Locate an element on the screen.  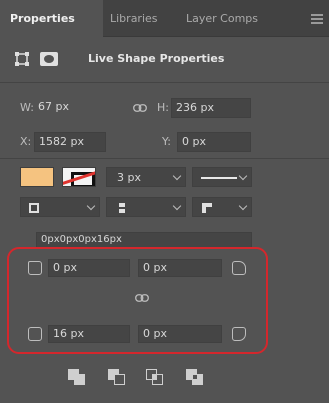
panel-tab-bar: Properties Libraries Layer Comps is located at coordinates (164, 18).